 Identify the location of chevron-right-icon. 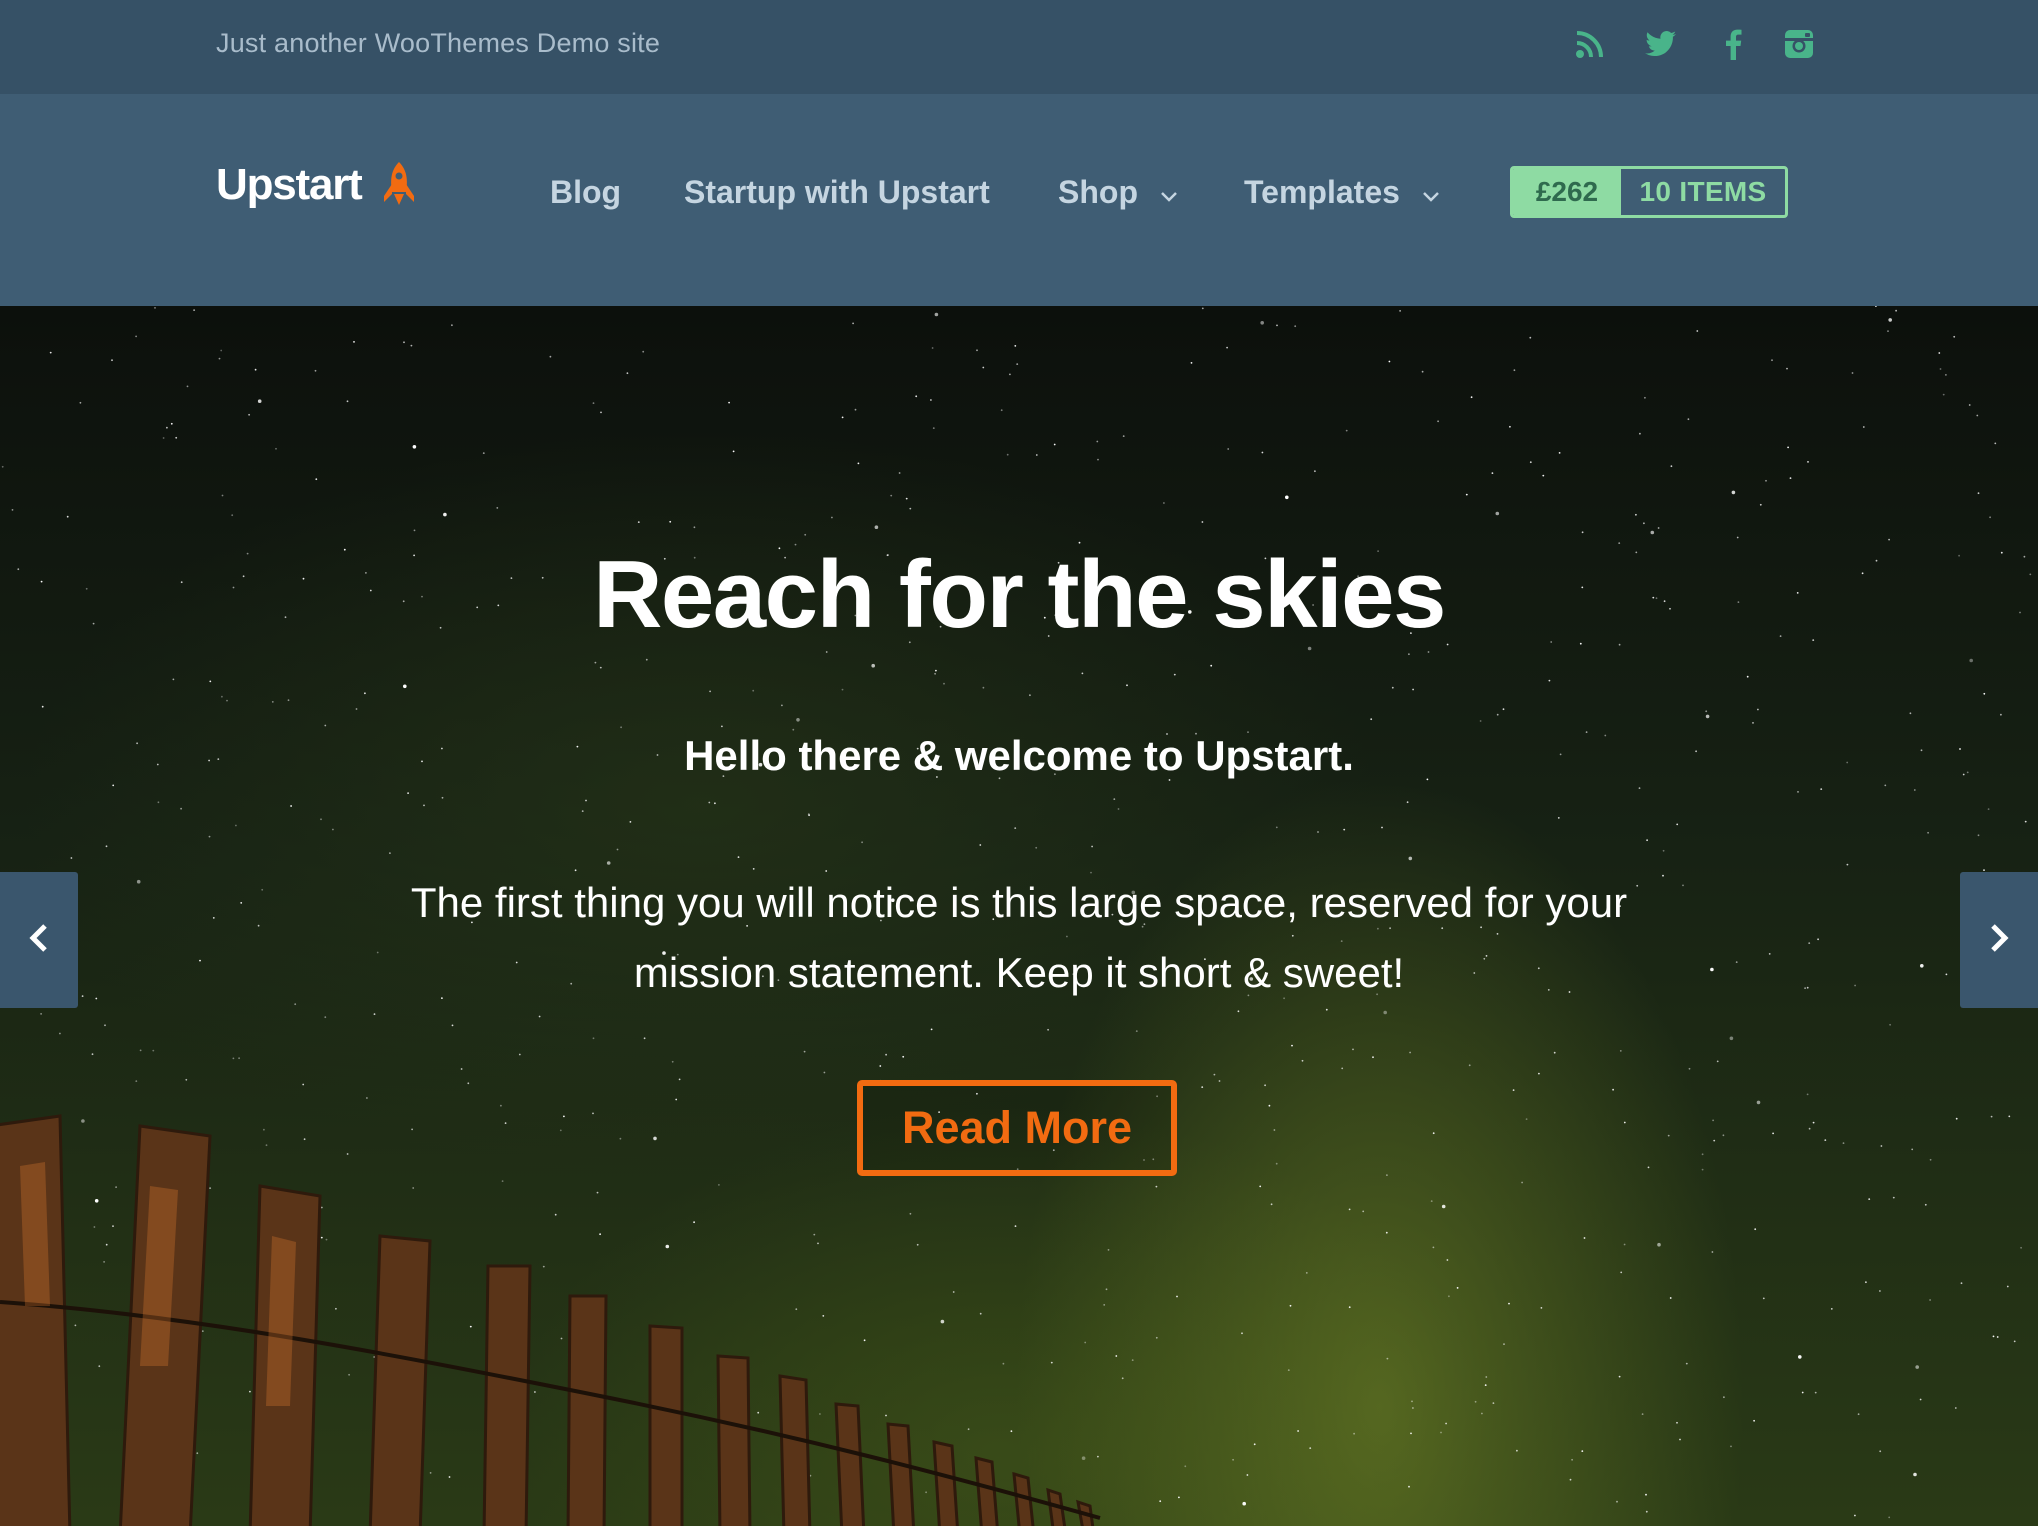
(1999, 940).